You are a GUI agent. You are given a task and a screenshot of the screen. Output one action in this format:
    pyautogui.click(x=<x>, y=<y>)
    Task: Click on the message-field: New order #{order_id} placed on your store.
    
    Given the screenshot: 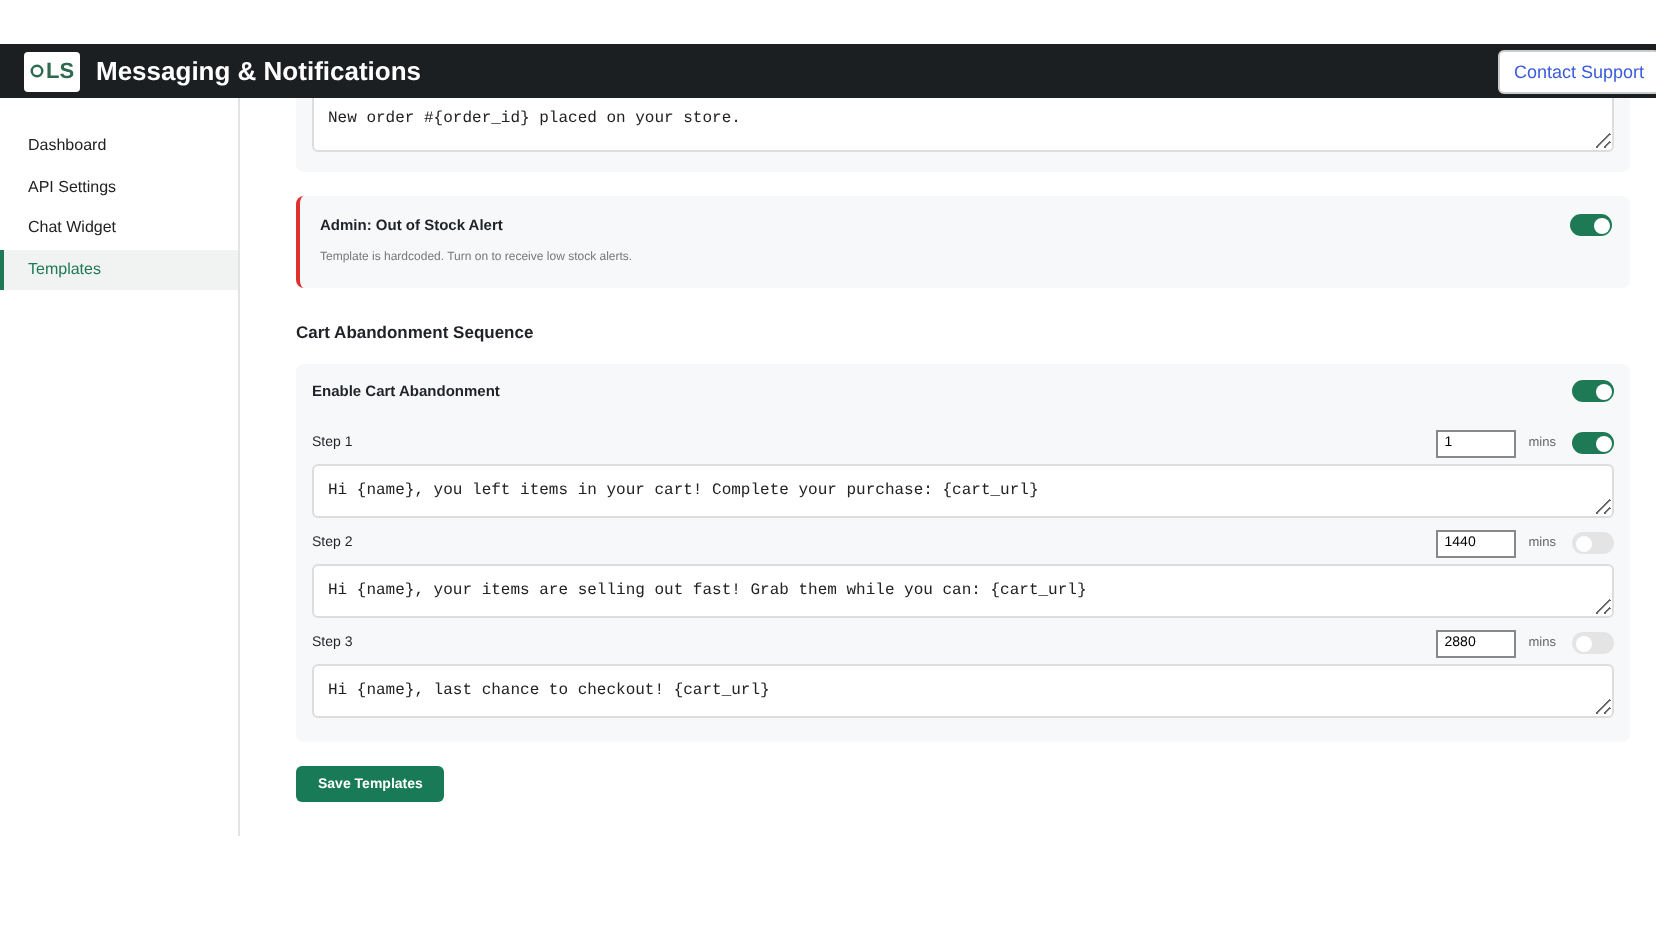 What is the action you would take?
    pyautogui.click(x=963, y=125)
    